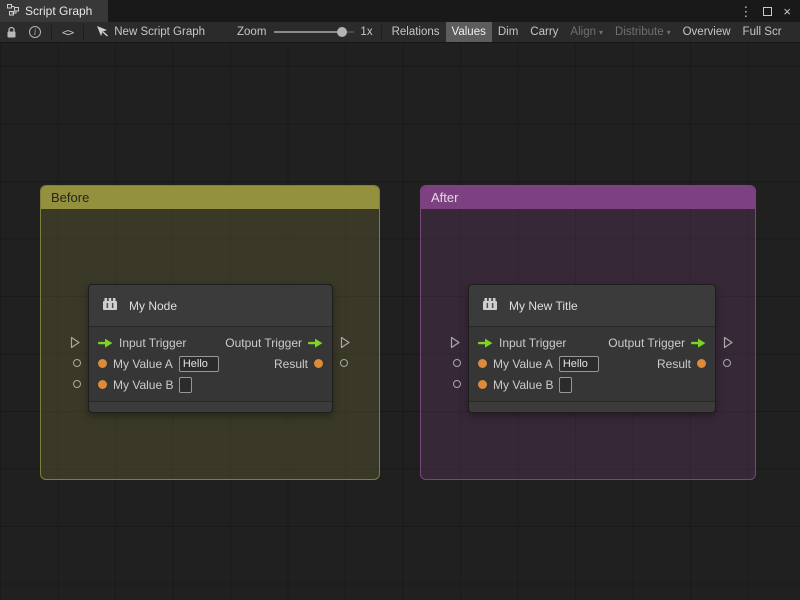 The width and height of the screenshot is (800, 600). I want to click on zoom-slider, so click(314, 32).